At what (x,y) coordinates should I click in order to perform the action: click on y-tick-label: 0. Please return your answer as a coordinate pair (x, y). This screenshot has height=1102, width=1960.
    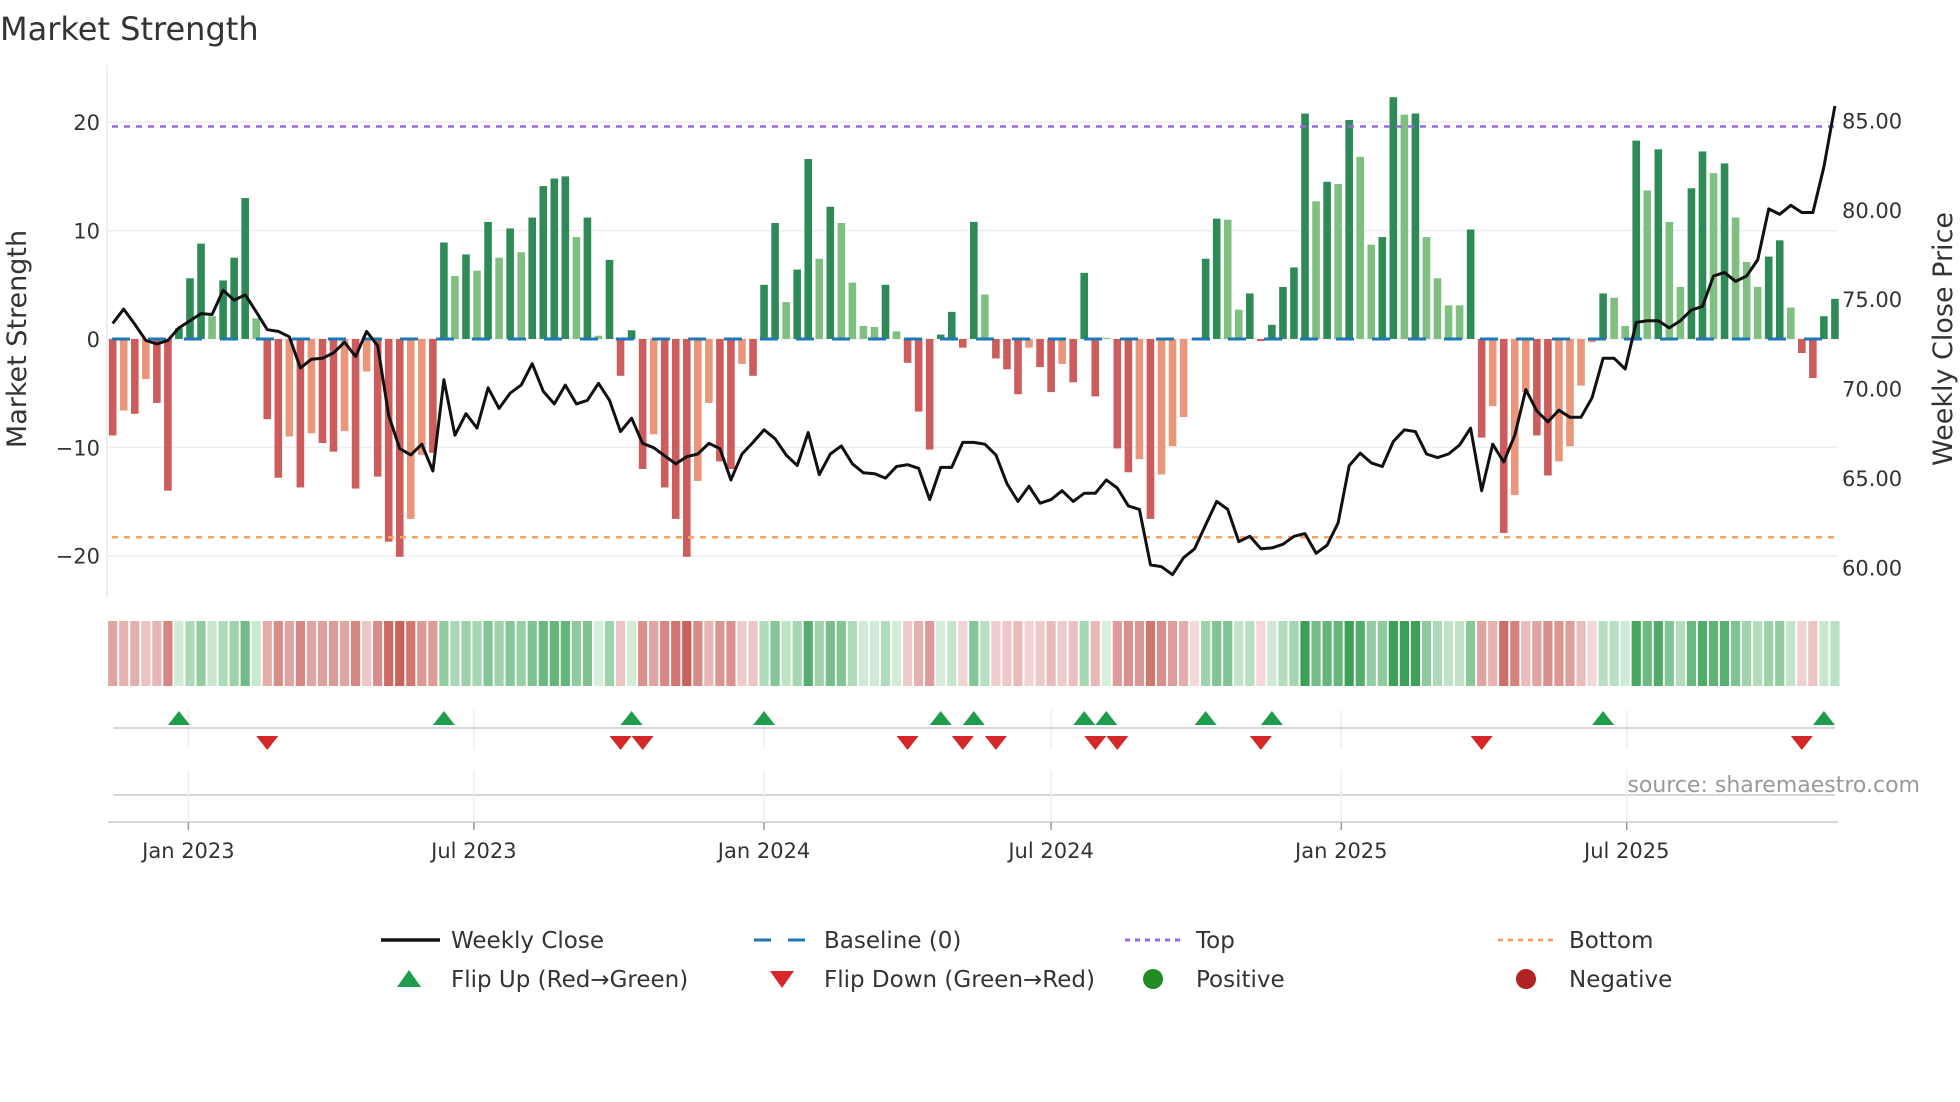
    Looking at the image, I should click on (93, 340).